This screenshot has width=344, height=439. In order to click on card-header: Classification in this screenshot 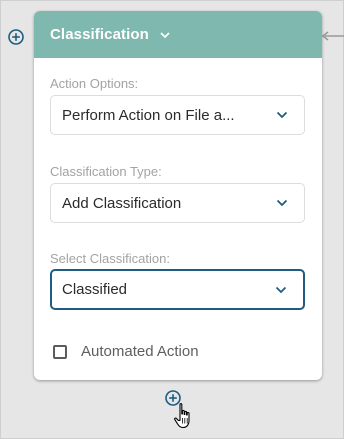, I will do `click(178, 34)`.